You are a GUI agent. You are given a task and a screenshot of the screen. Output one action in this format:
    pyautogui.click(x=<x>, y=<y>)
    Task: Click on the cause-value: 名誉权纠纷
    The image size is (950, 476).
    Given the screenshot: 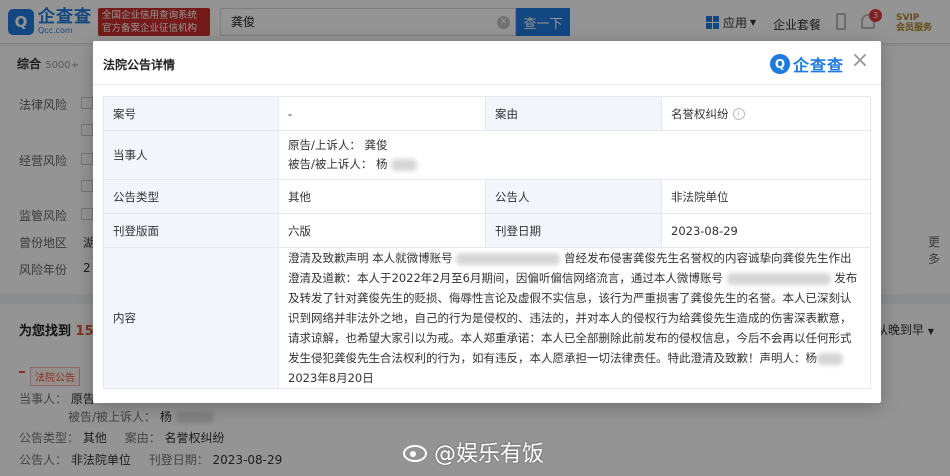 What is the action you would take?
    pyautogui.click(x=700, y=113)
    